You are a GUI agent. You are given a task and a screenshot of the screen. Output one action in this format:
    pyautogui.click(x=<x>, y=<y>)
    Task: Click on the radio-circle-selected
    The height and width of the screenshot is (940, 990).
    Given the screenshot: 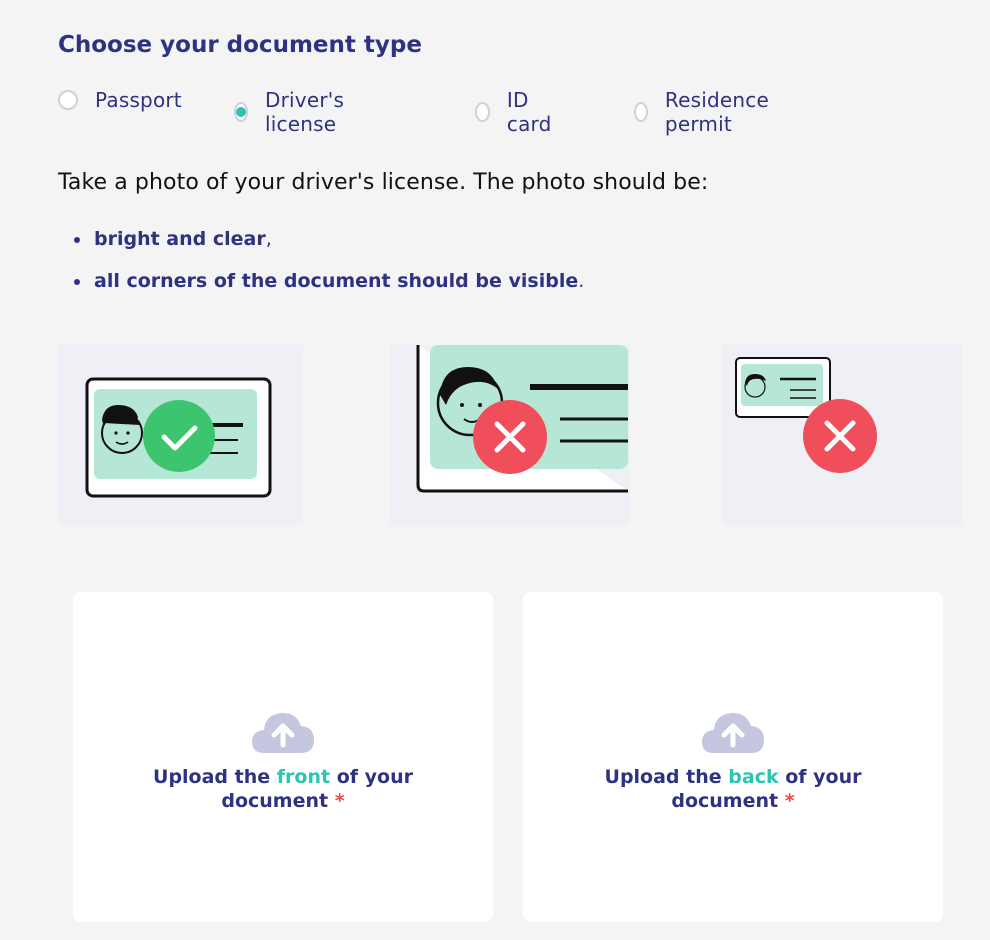 What is the action you would take?
    pyautogui.click(x=241, y=112)
    